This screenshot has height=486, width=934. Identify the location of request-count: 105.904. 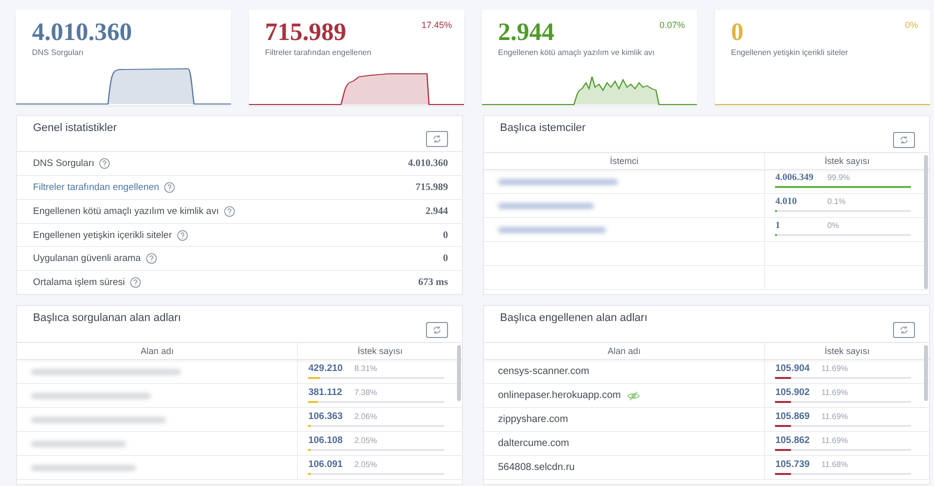
(793, 368).